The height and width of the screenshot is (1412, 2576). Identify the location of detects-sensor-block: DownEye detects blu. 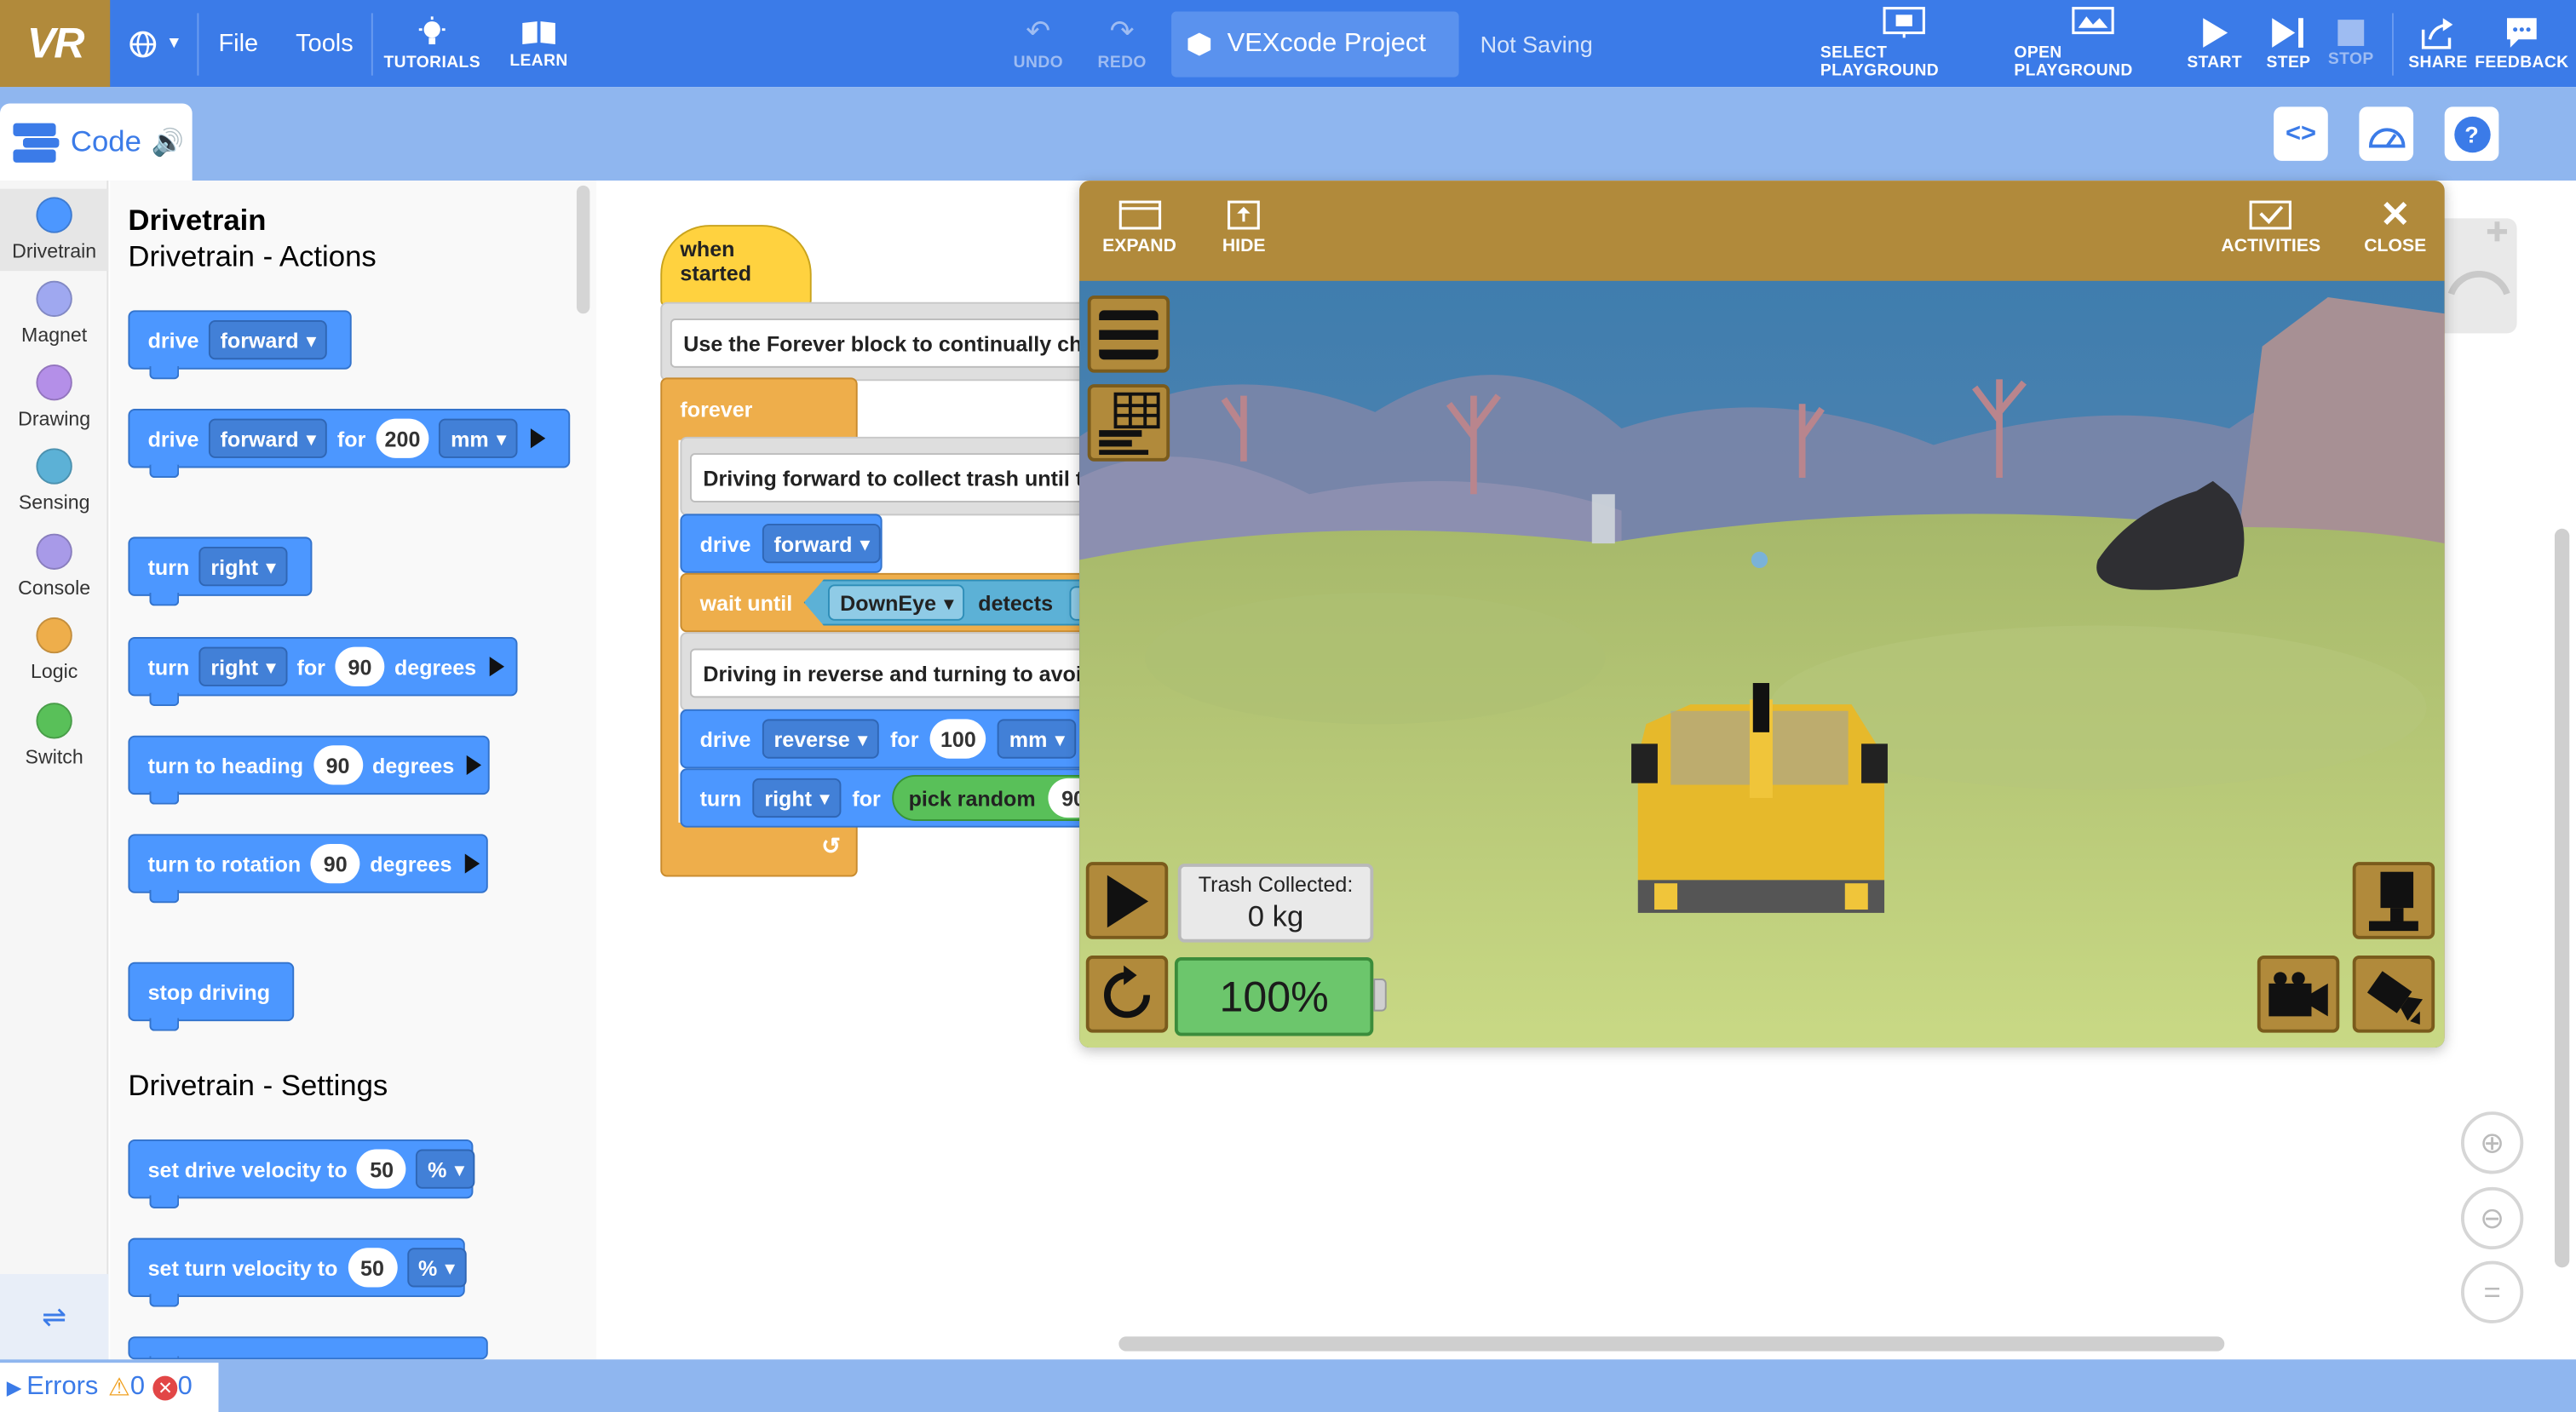
(946, 602).